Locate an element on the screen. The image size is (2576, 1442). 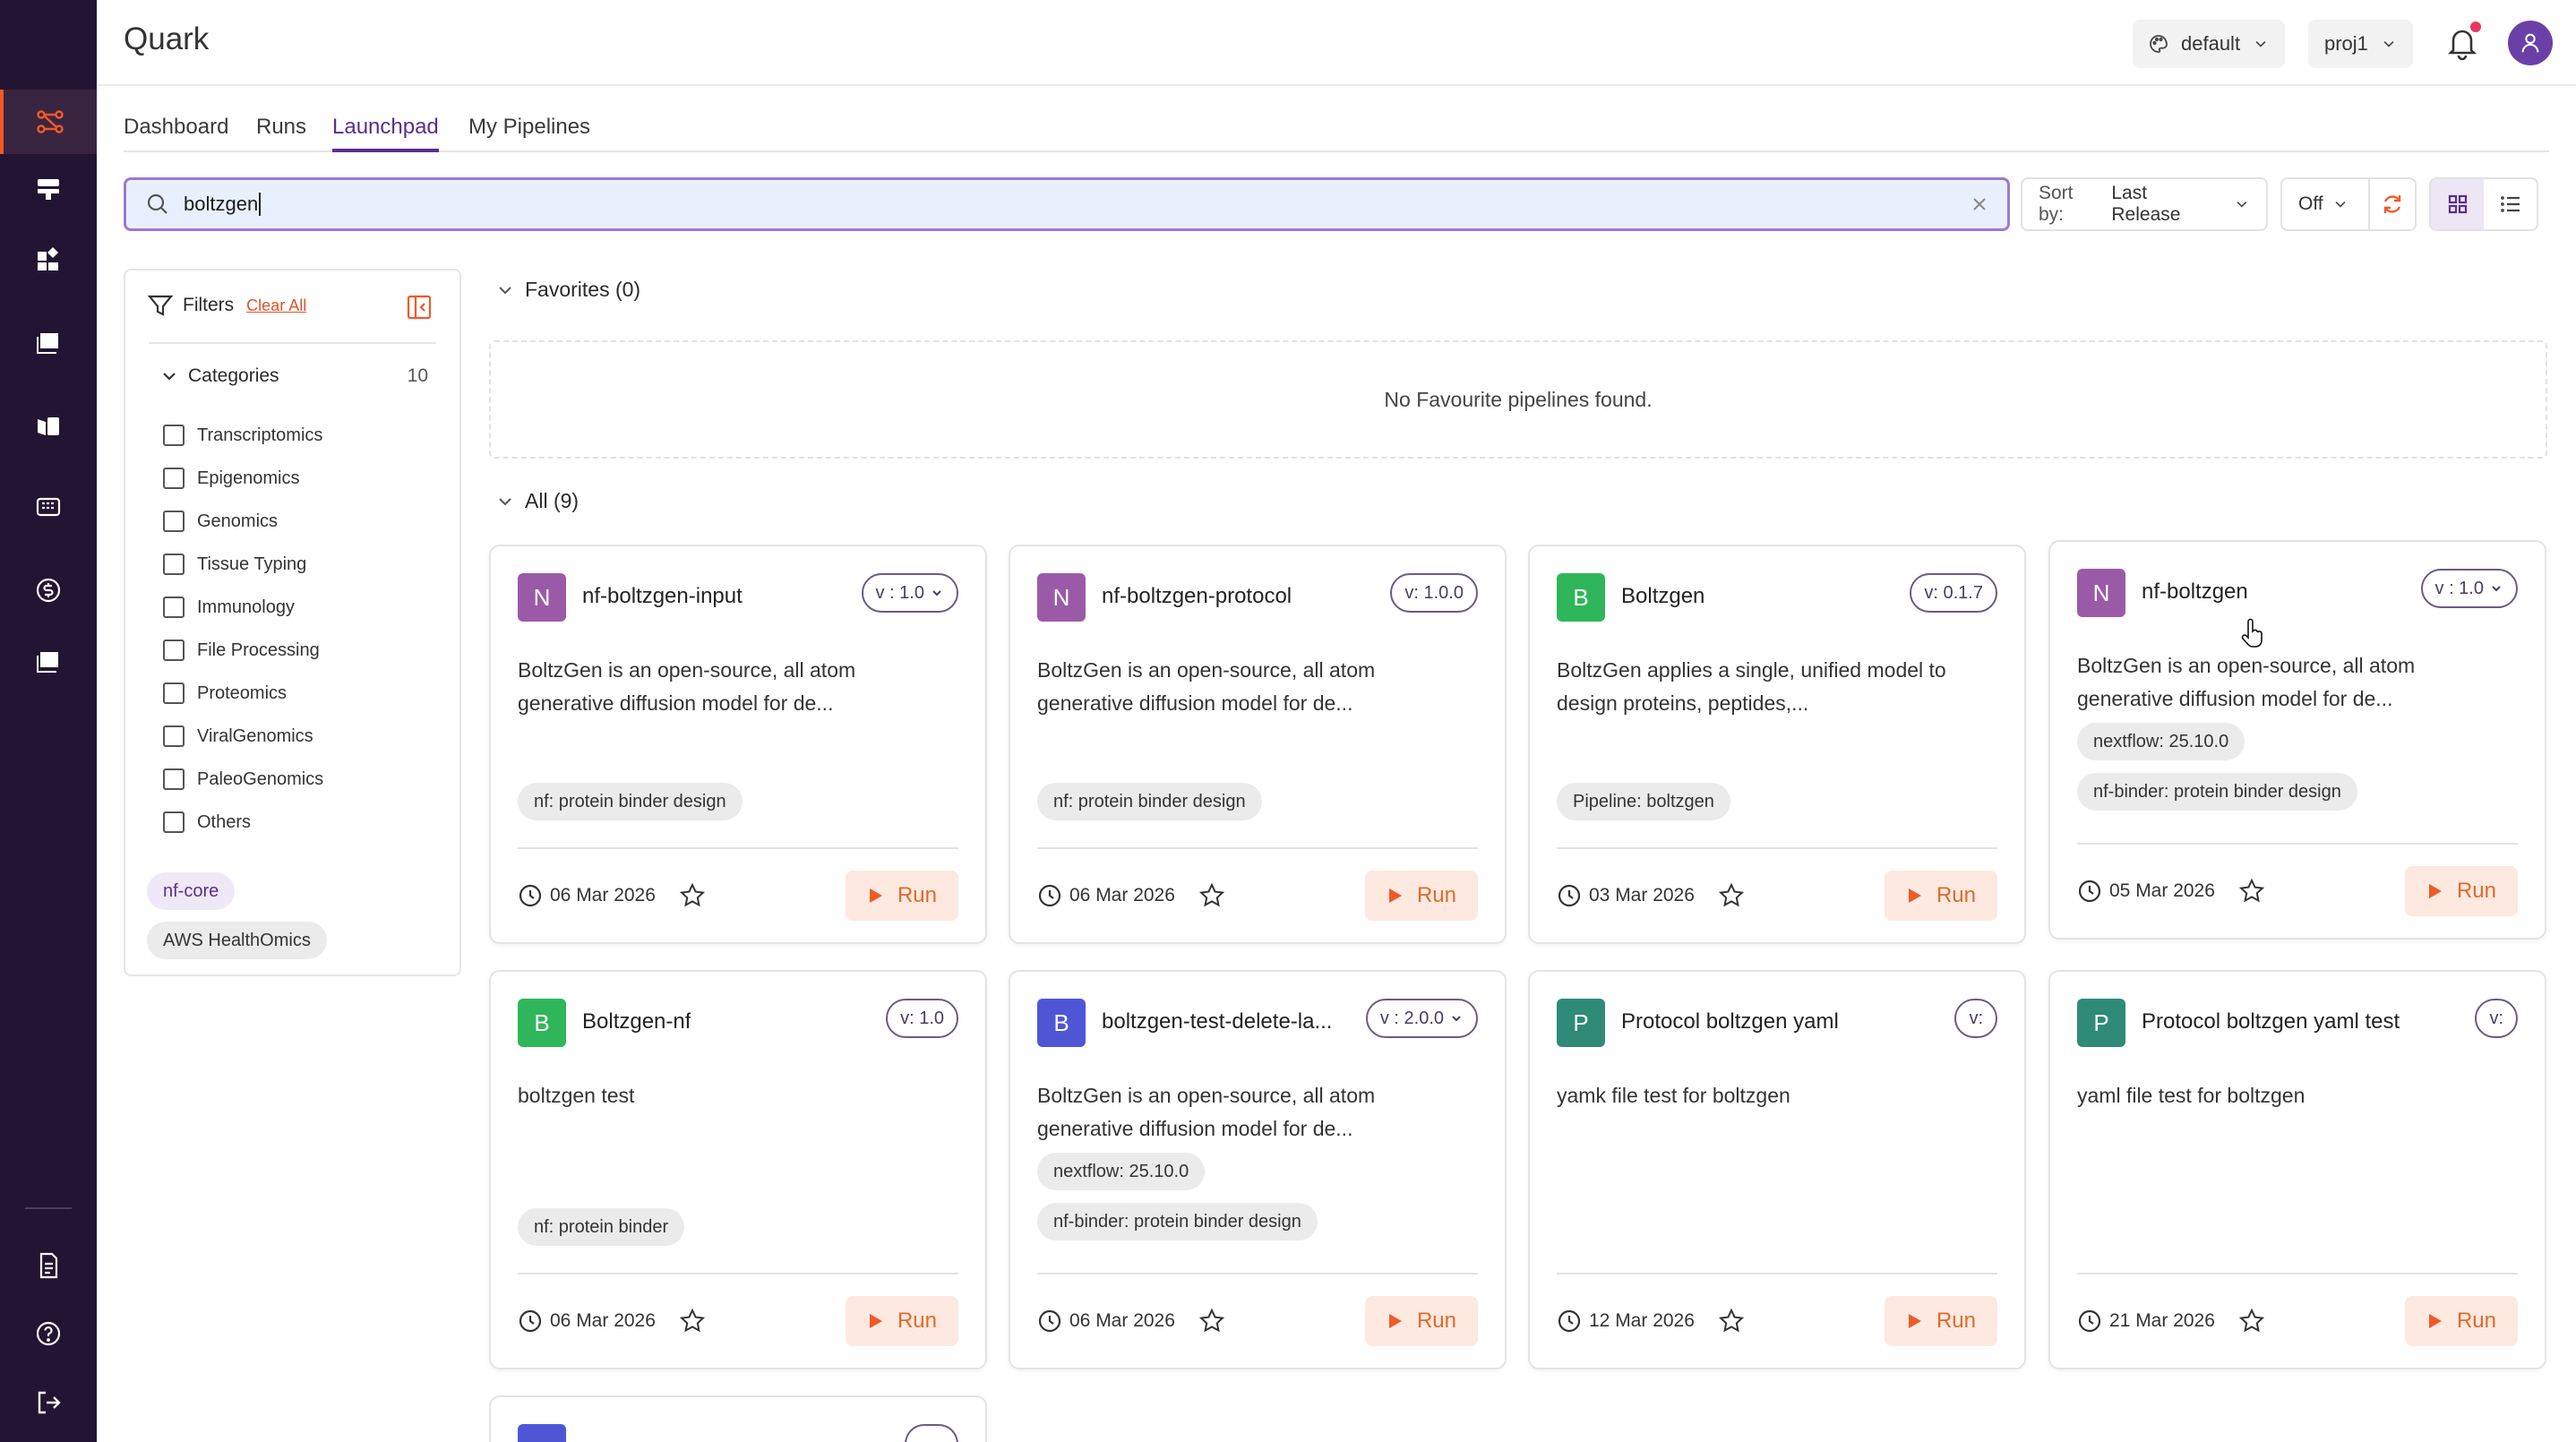
apps-nav-icon is located at coordinates (48, 259).